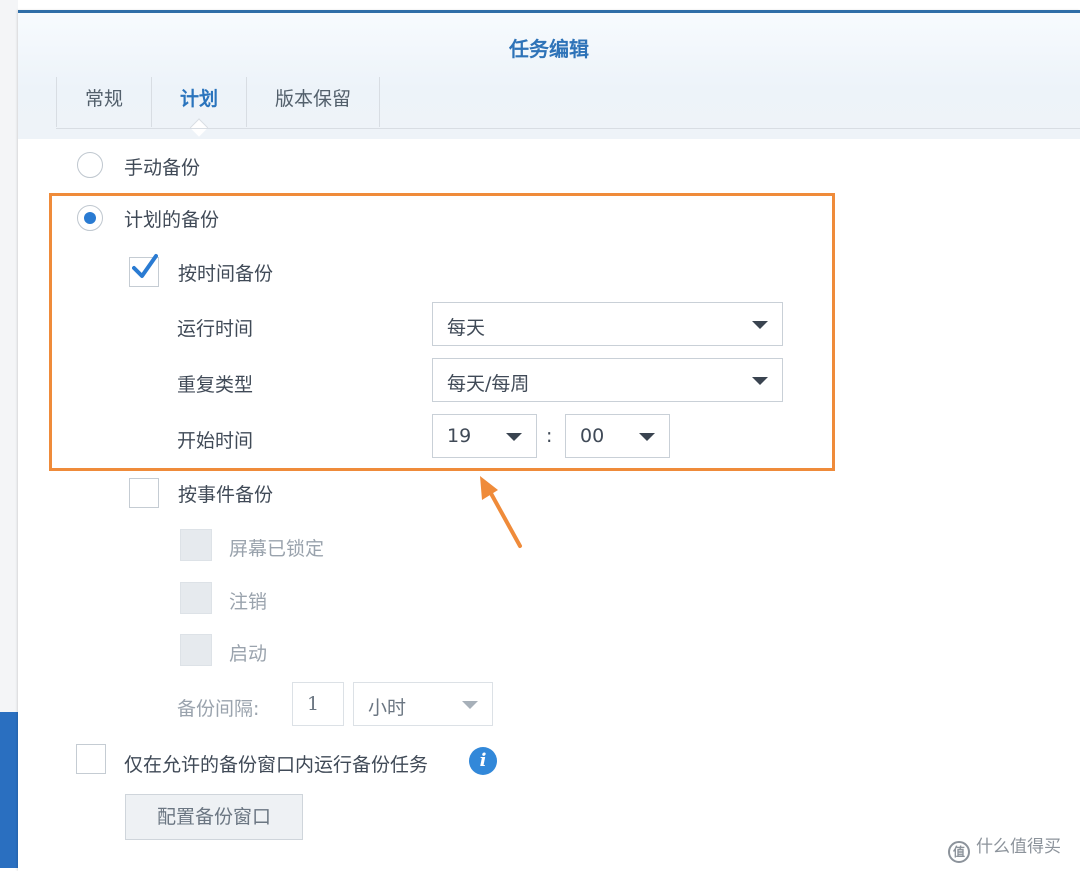 Image resolution: width=1080 pixels, height=871 pixels. What do you see at coordinates (423, 704) in the screenshot?
I see `backup-interval-unit-select: 小时` at bounding box center [423, 704].